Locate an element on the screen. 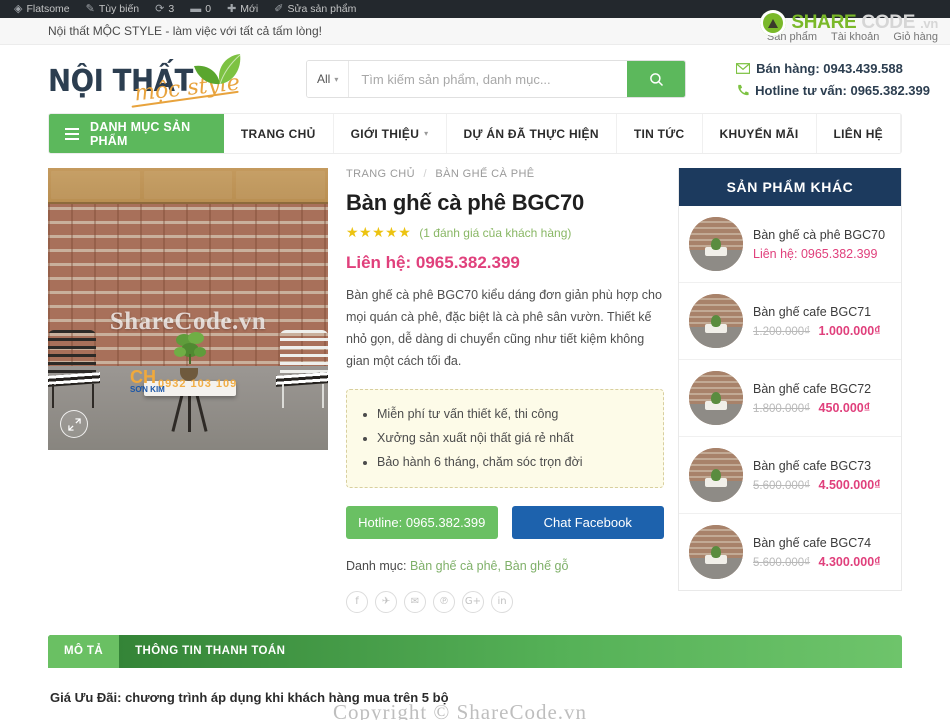  adminbar-item-flatsome: ◈ Flatsome is located at coordinates (42, 9).